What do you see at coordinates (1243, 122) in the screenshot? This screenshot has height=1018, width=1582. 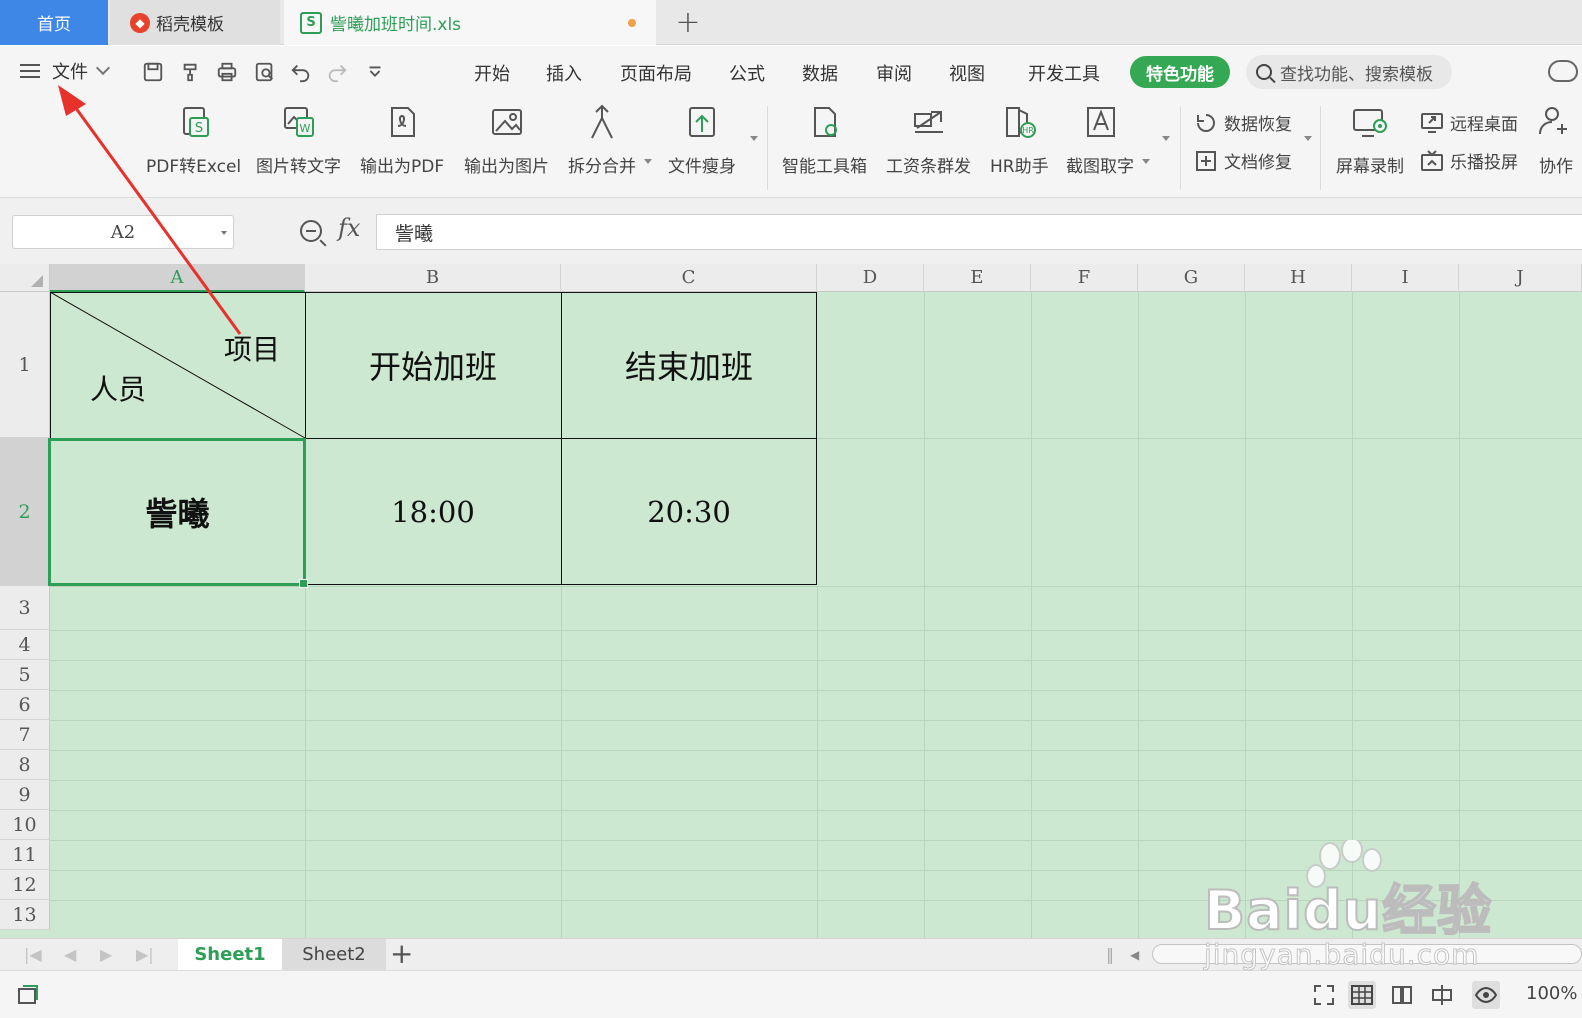 I see `data-recovery-button: 数据恢复` at bounding box center [1243, 122].